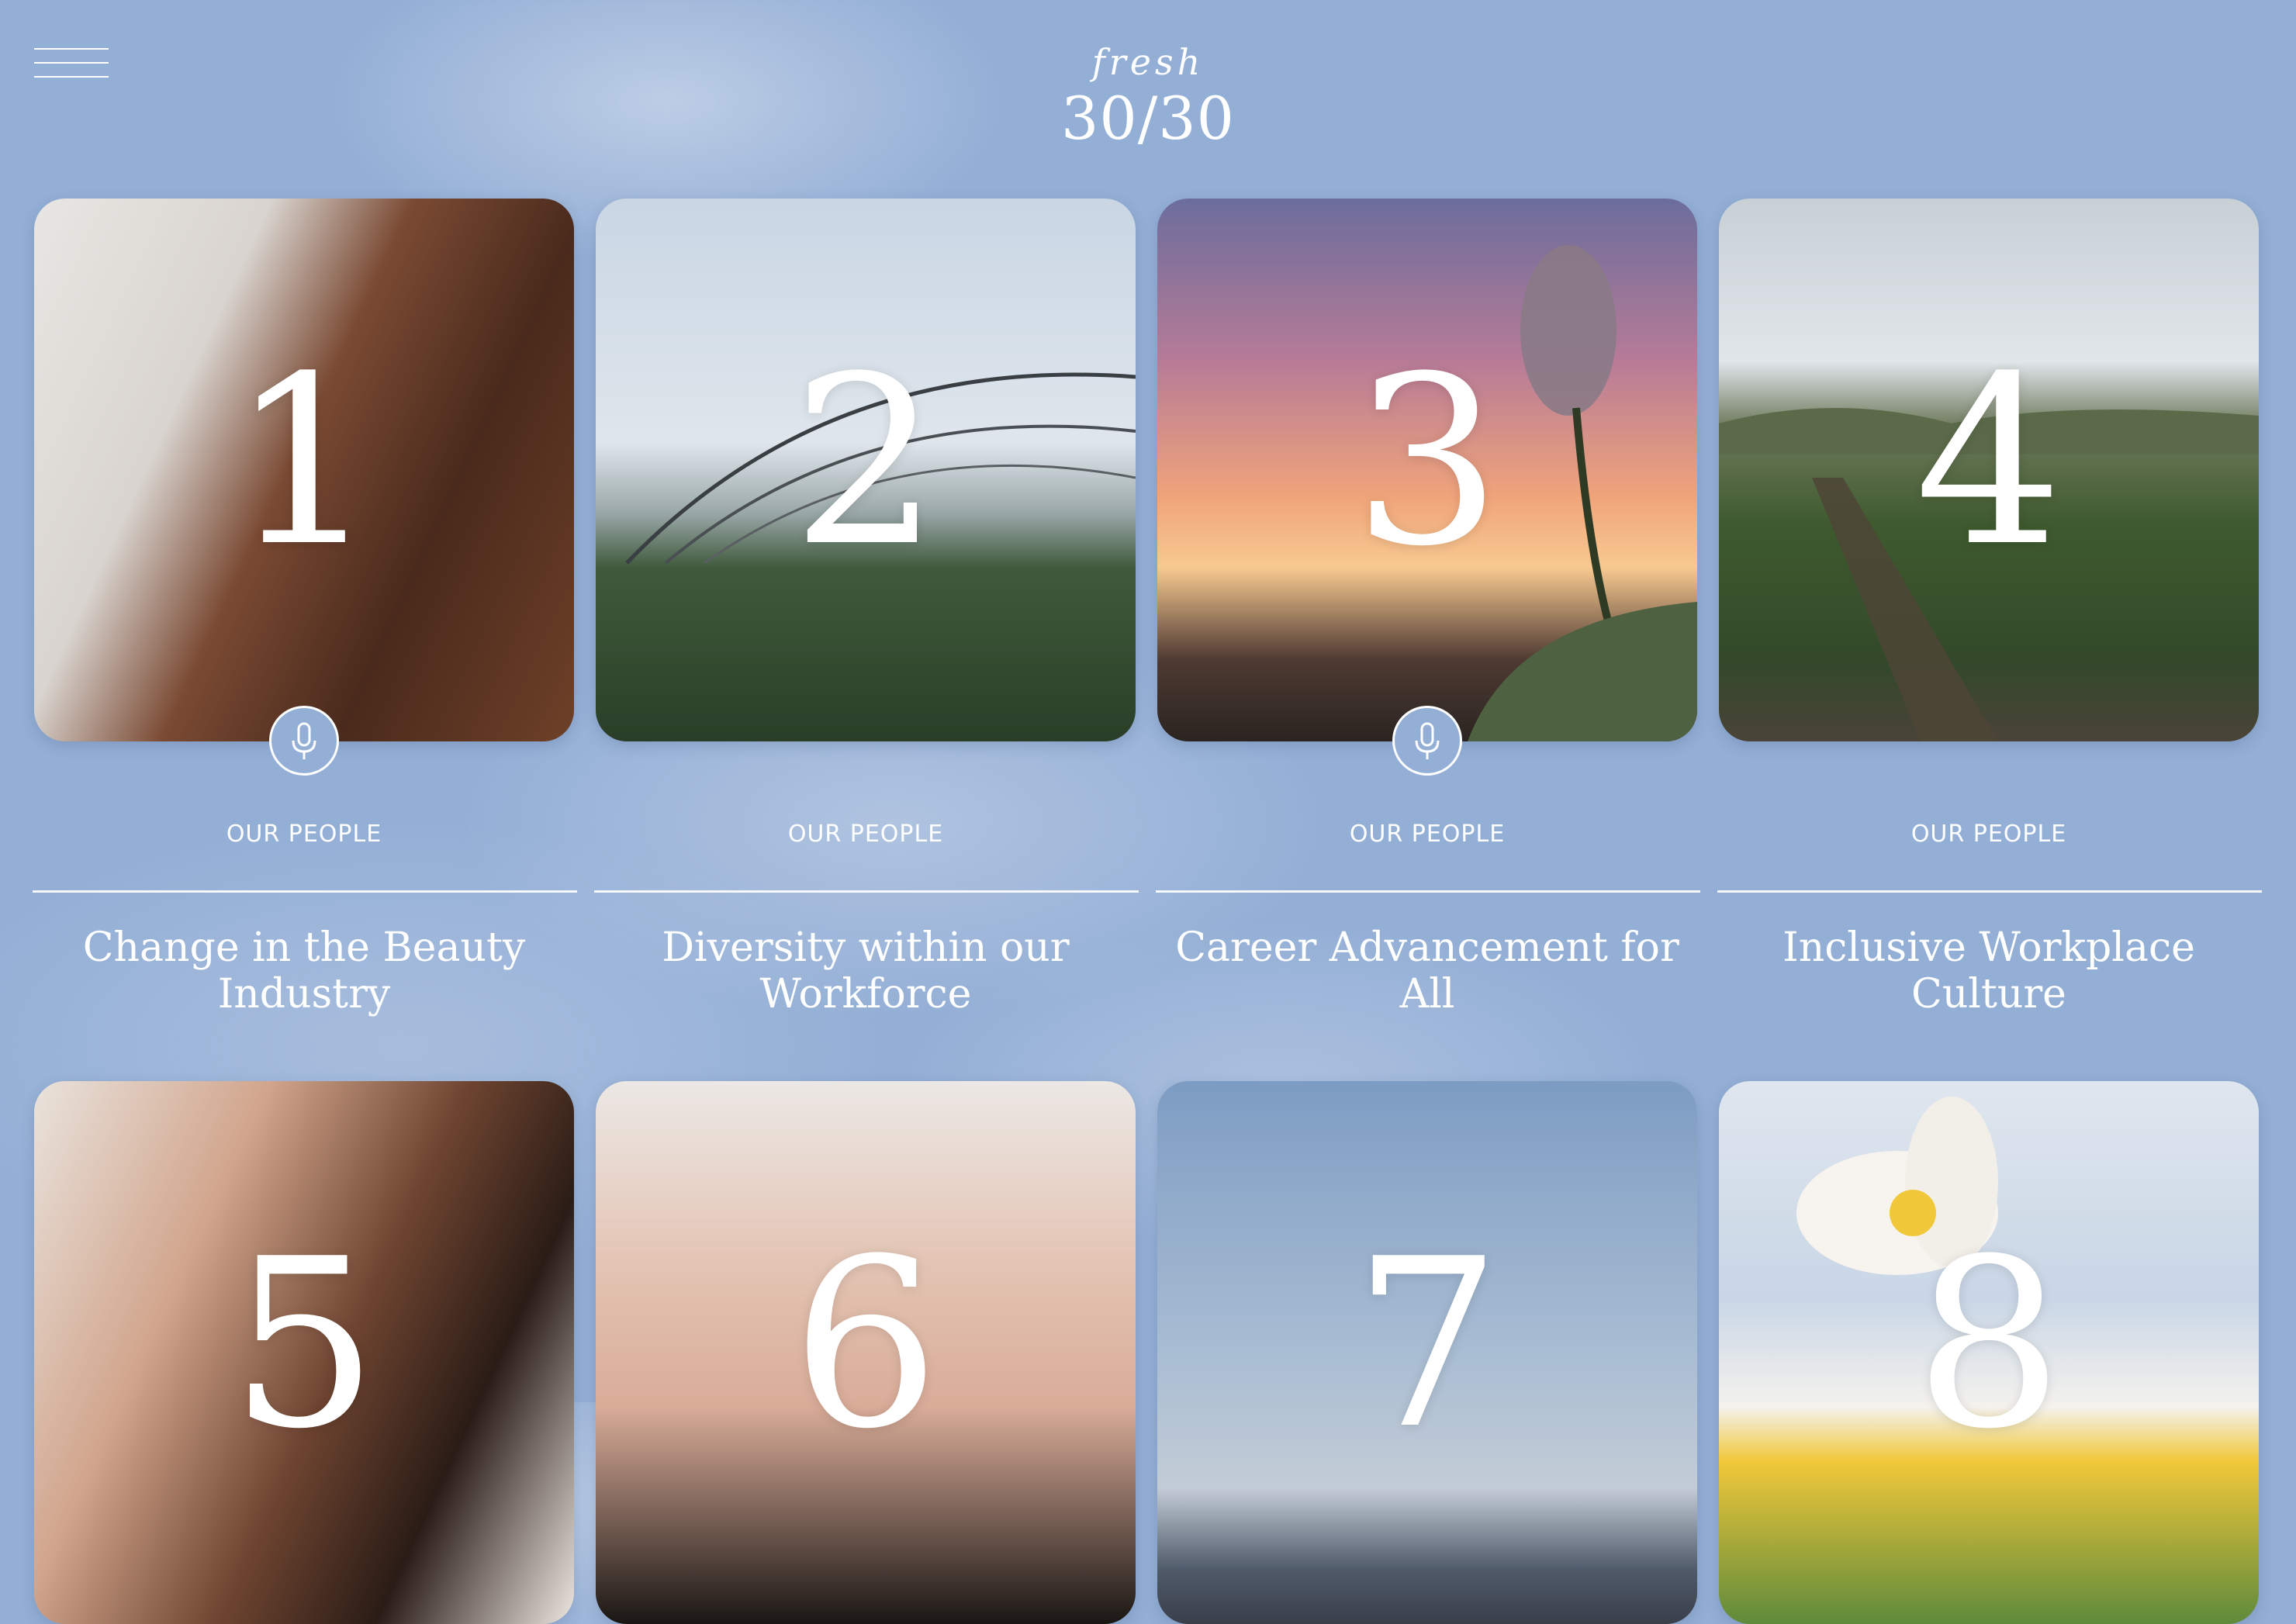 The width and height of the screenshot is (2296, 1624). I want to click on card-number: 8, so click(1989, 1344).